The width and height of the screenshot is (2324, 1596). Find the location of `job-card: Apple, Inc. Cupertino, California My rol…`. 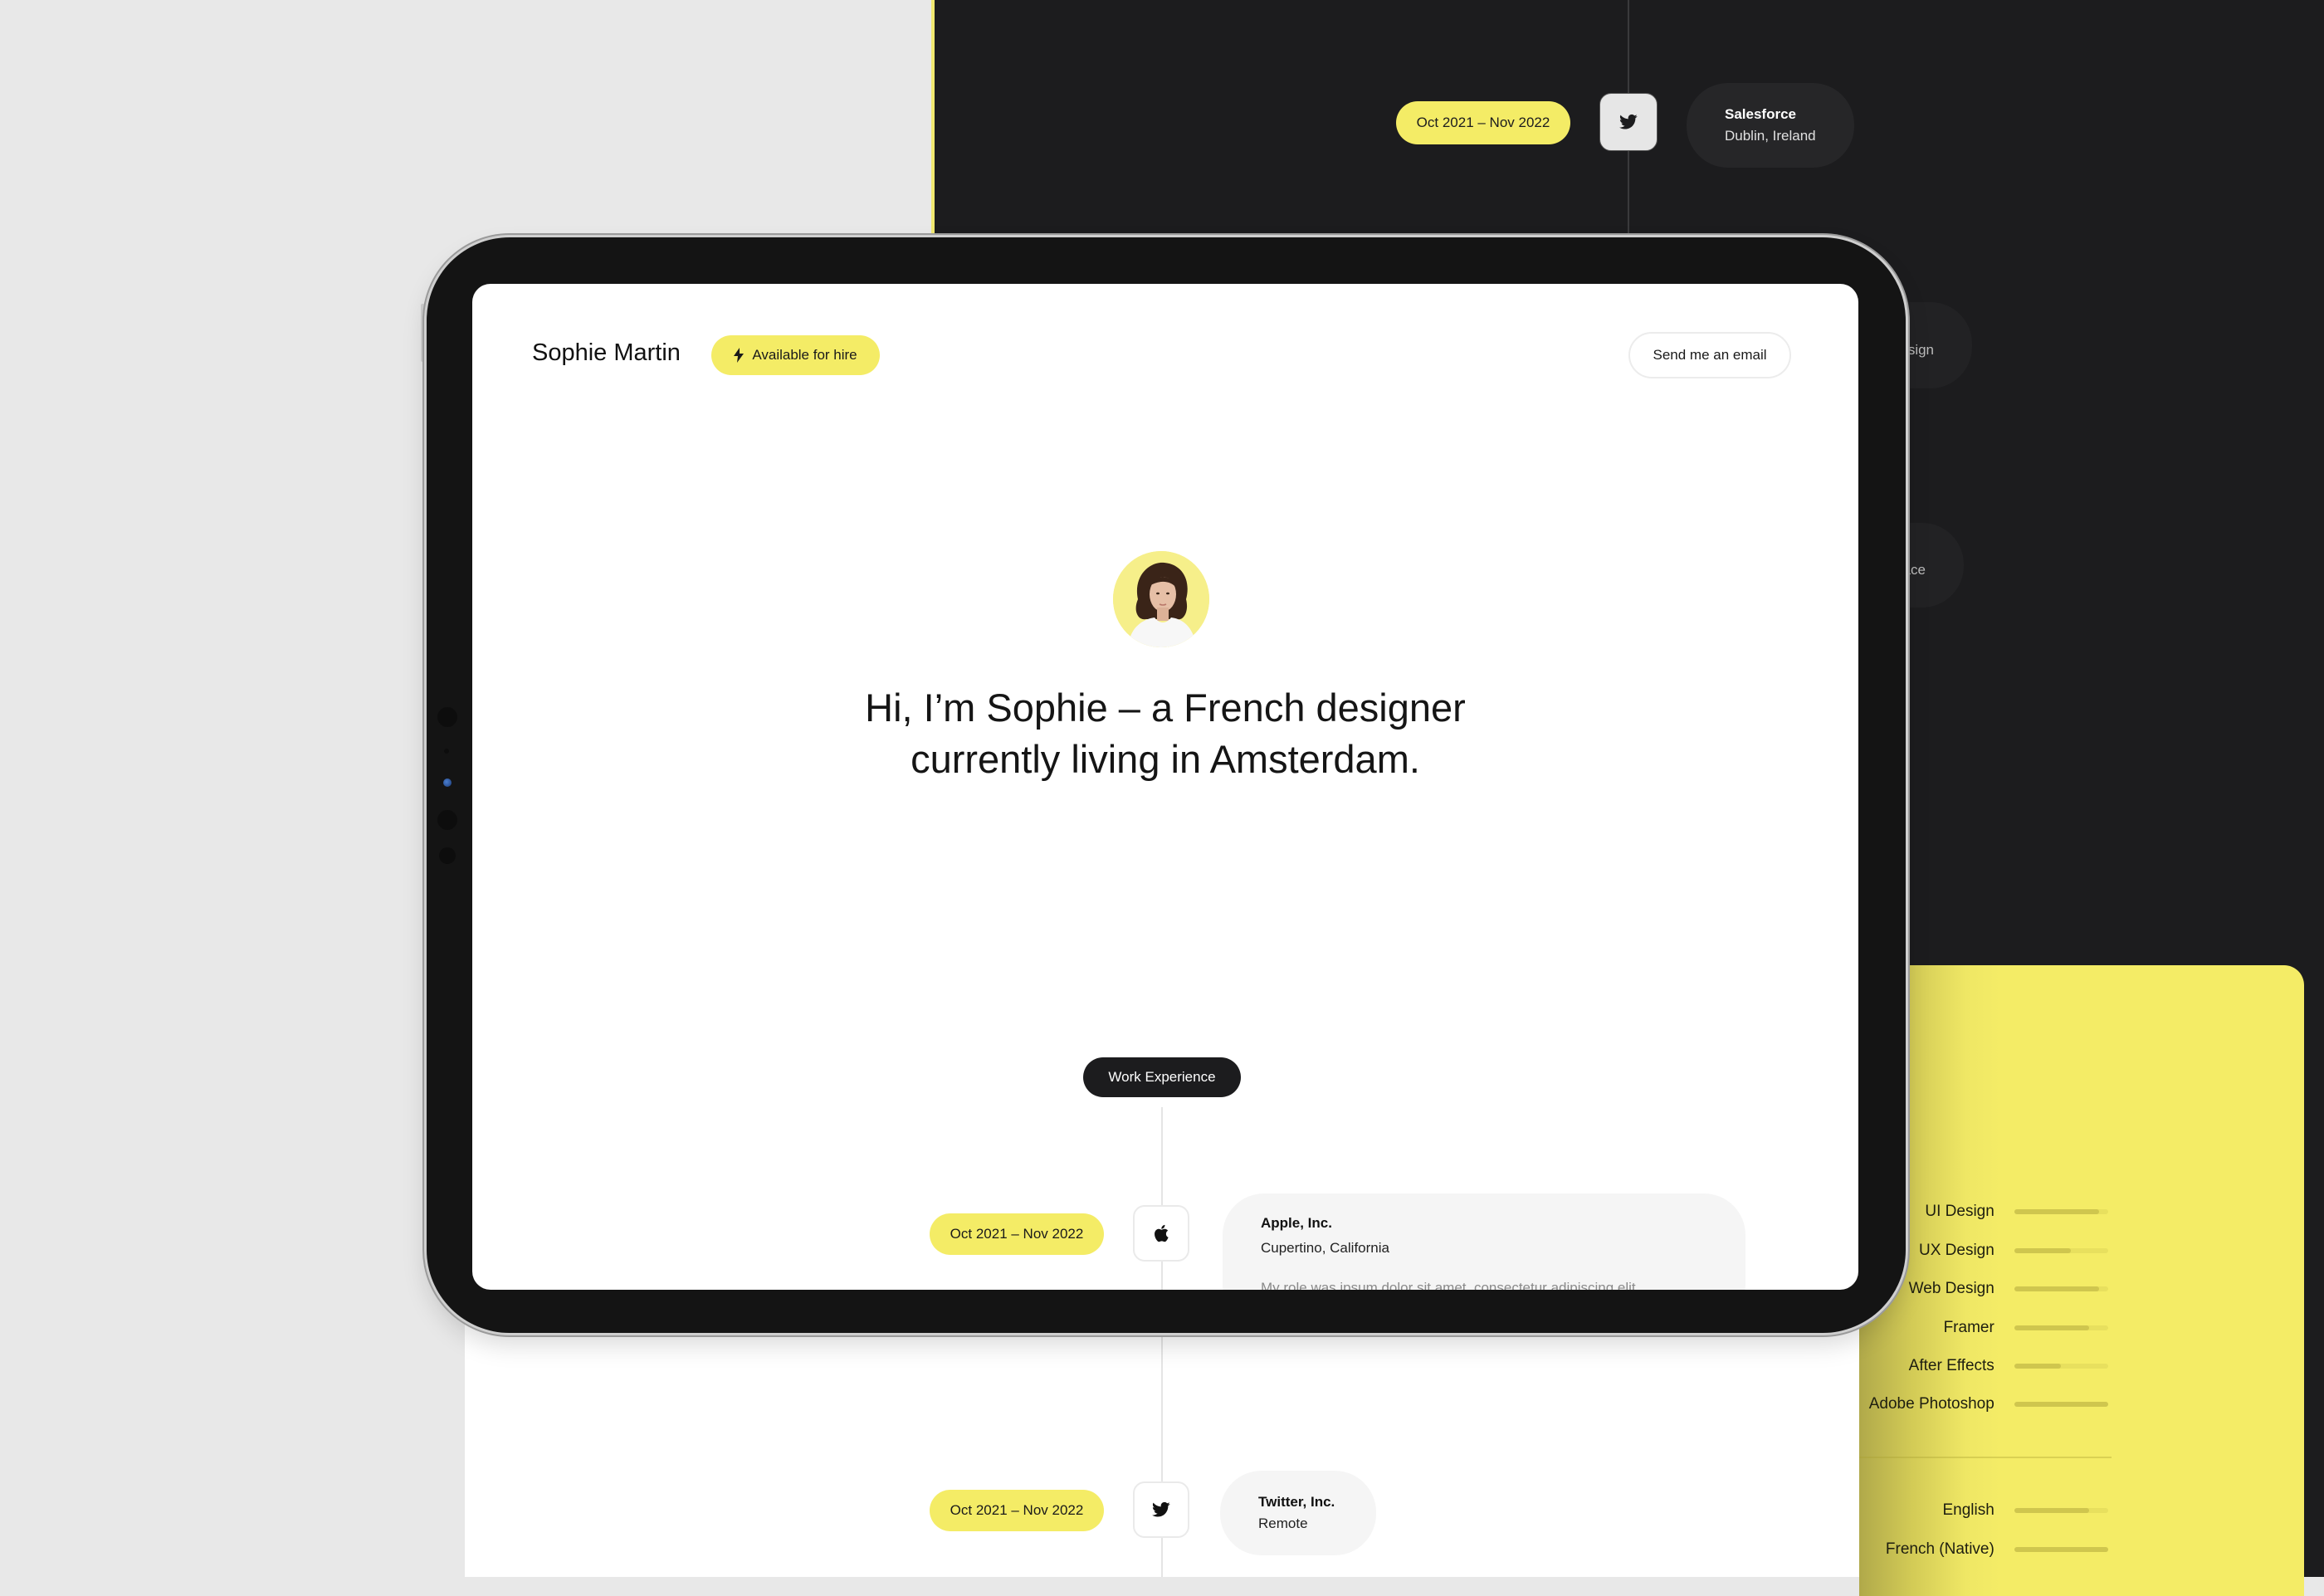

job-card: Apple, Inc. Cupertino, California My rol… is located at coordinates (1484, 1241).